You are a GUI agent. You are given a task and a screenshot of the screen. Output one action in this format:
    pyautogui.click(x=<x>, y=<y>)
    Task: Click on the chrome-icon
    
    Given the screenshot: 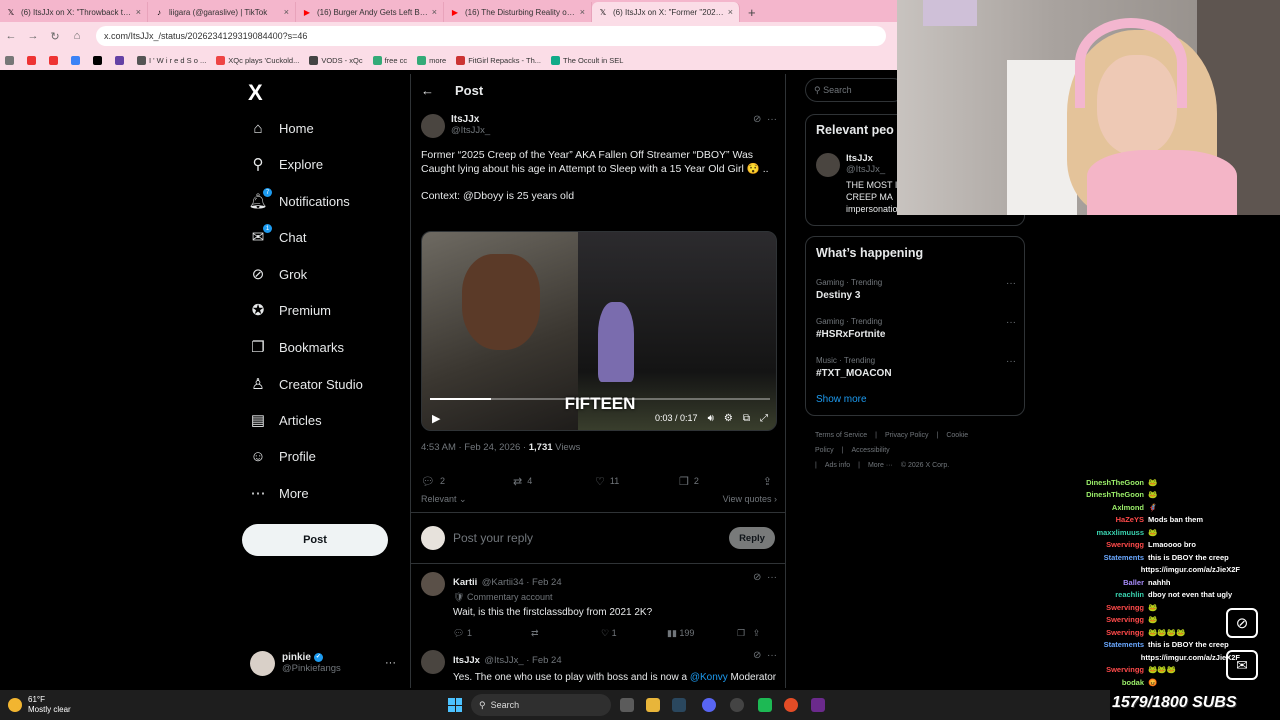 What is the action you would take?
    pyautogui.click(x=791, y=705)
    